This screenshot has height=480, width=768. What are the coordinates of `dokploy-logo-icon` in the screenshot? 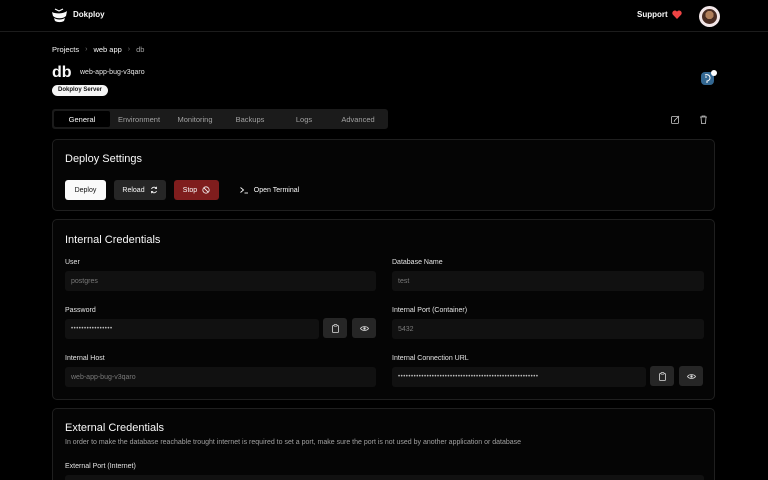 It's located at (59, 15).